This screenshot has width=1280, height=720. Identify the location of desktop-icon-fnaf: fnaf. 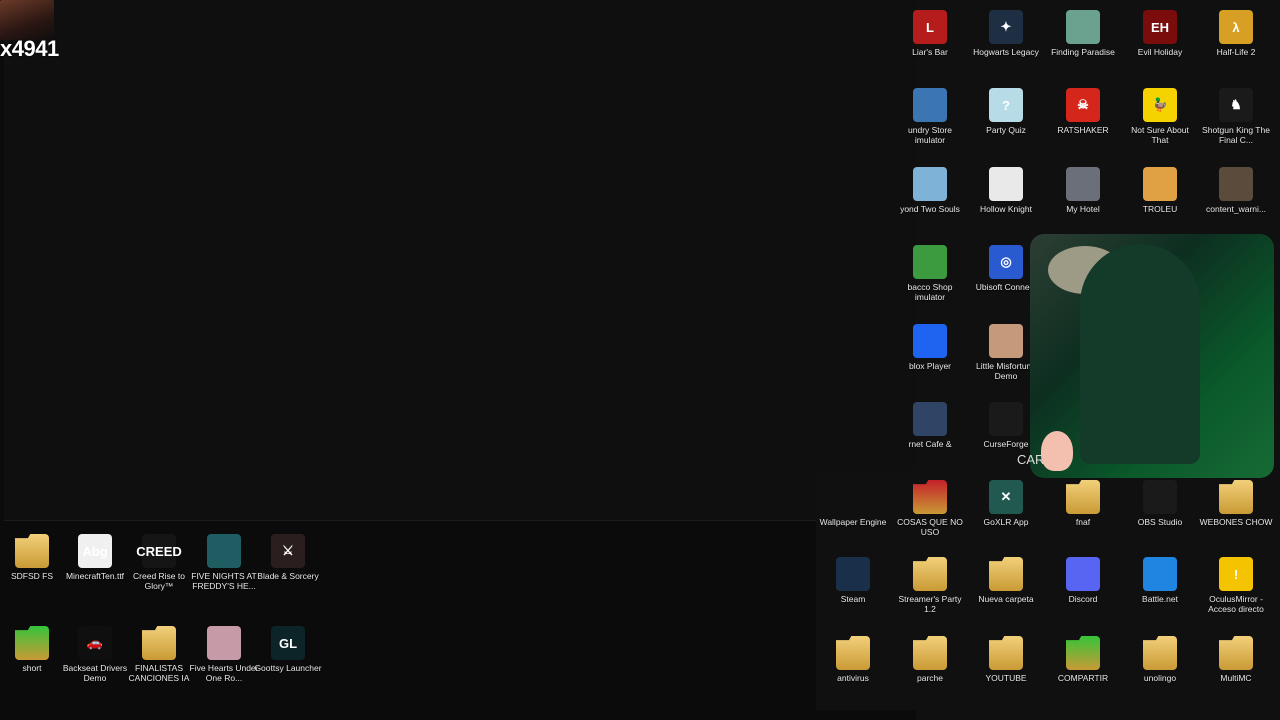
(1083, 503).